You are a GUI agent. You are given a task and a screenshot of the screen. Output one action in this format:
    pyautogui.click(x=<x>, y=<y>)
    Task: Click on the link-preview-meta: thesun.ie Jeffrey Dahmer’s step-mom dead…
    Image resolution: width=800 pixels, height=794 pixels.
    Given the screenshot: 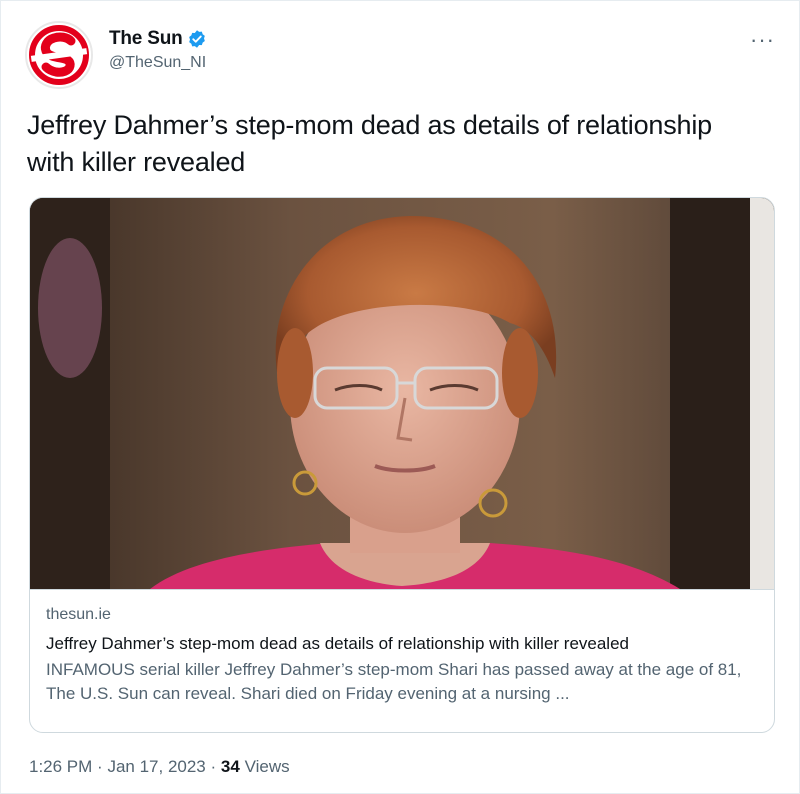 What is the action you would take?
    pyautogui.click(x=402, y=647)
    